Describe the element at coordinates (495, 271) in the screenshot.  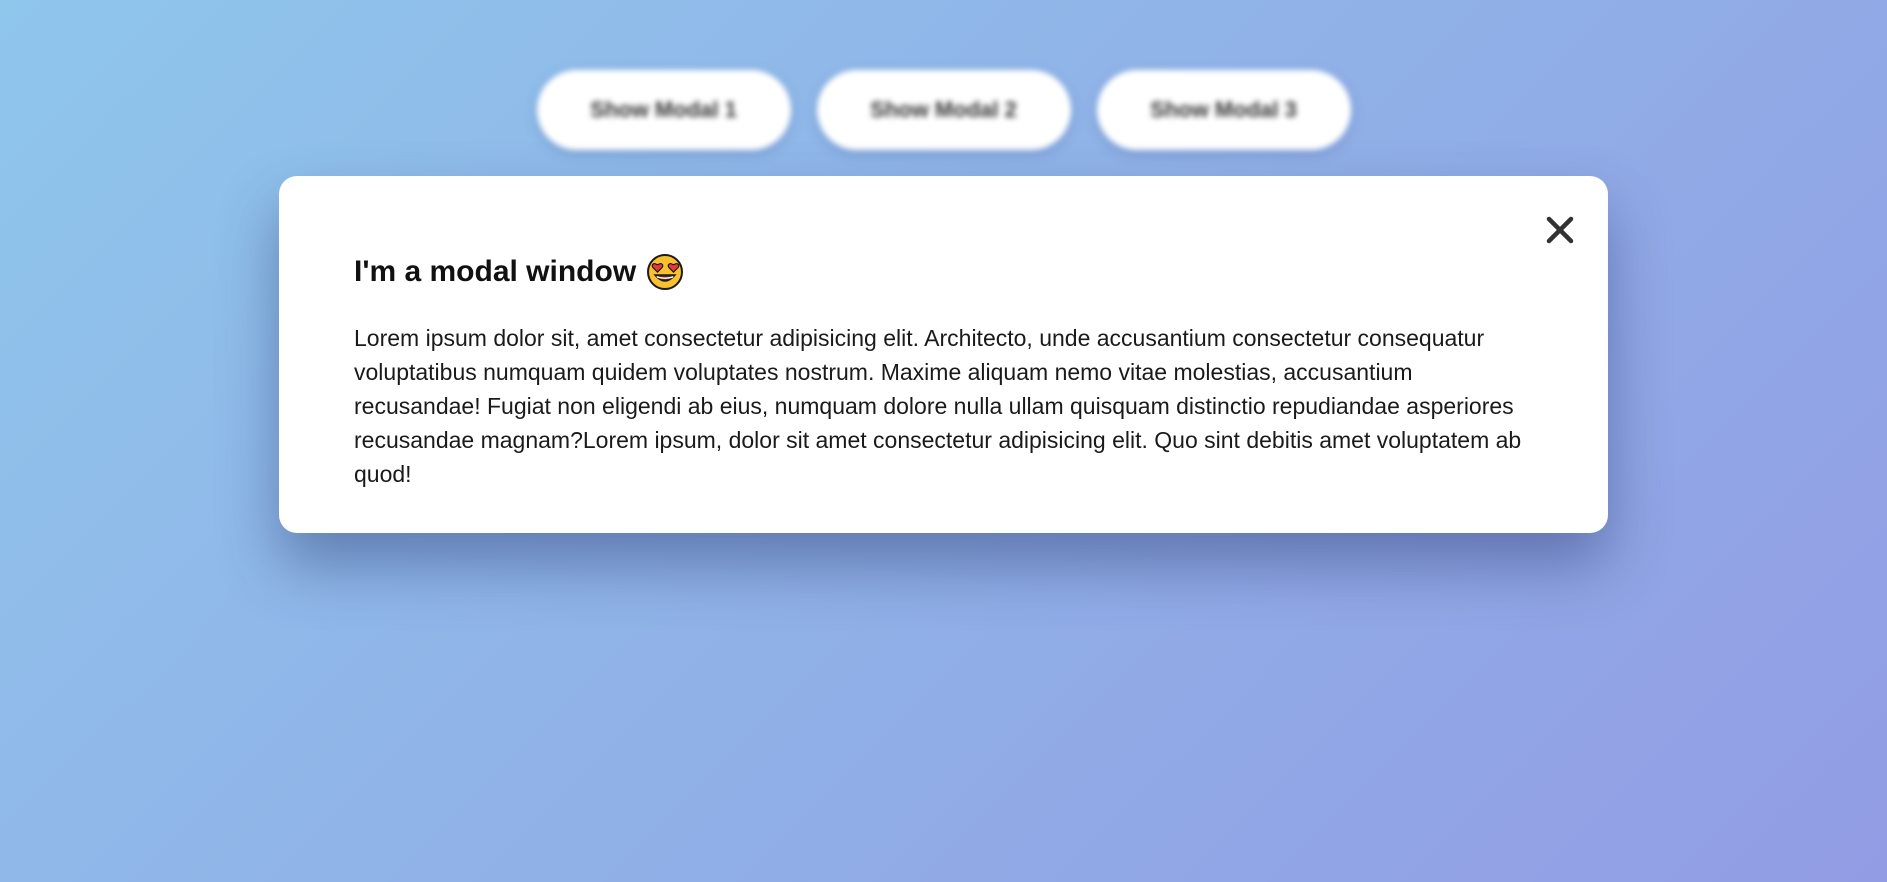
I see `modal-title-text: I'm a modal window` at that location.